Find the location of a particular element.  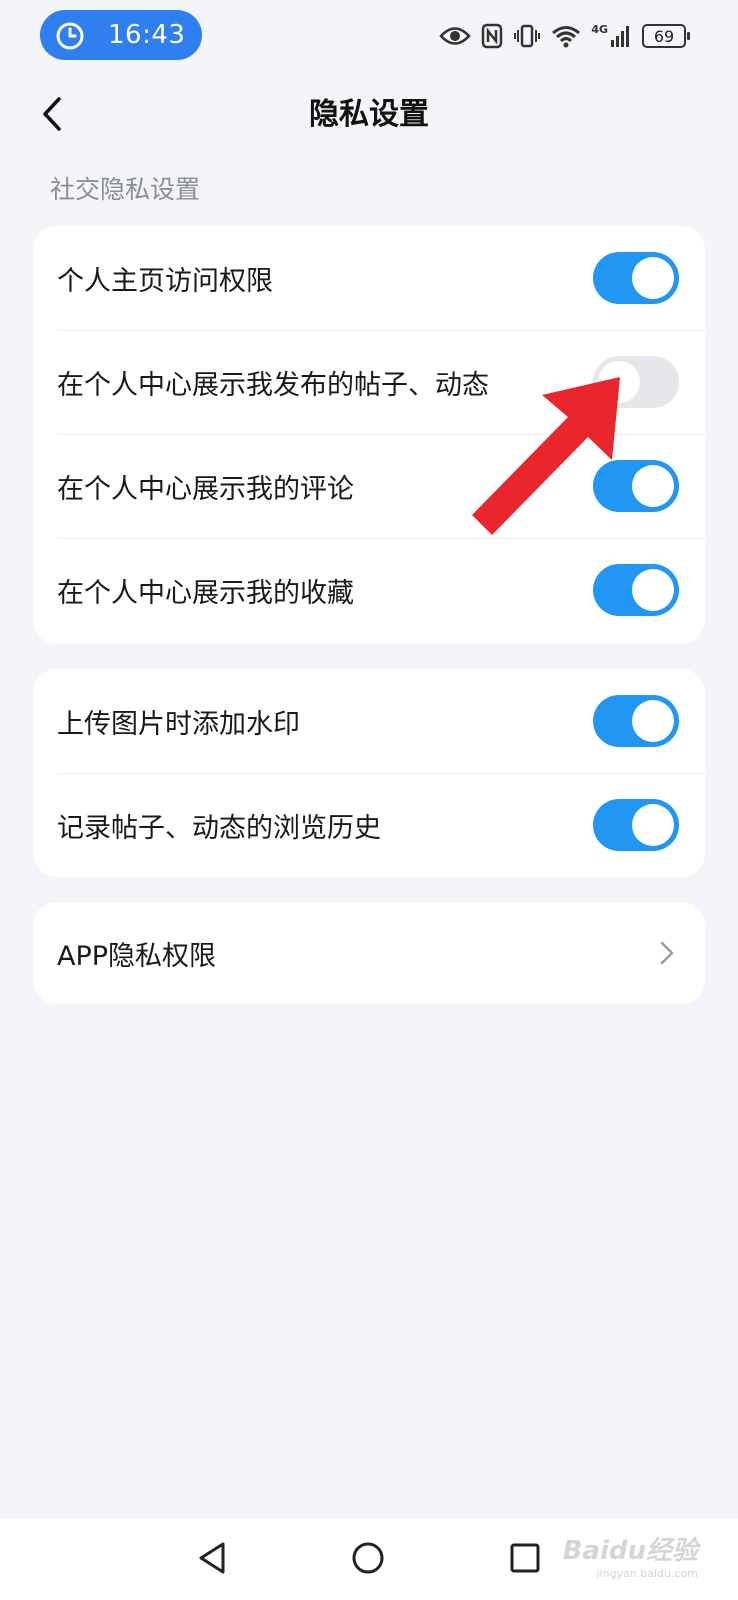

battery-level: 69 is located at coordinates (664, 36).